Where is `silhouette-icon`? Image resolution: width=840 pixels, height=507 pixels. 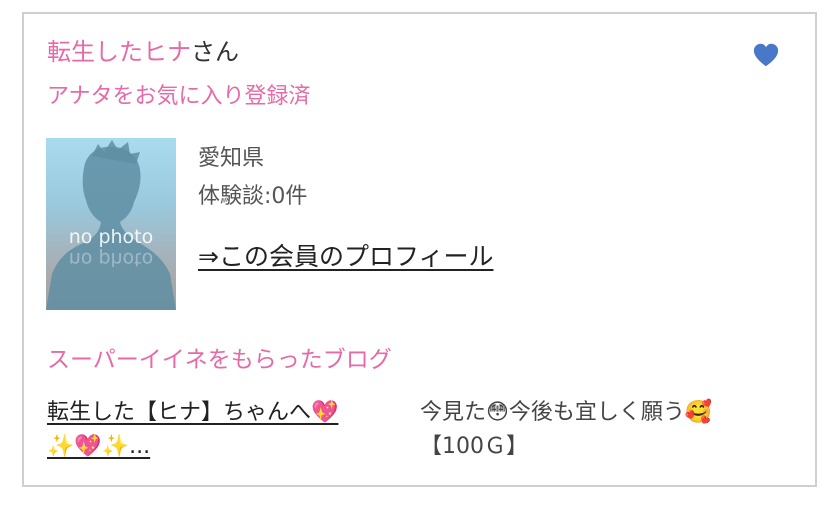 silhouette-icon is located at coordinates (111, 225).